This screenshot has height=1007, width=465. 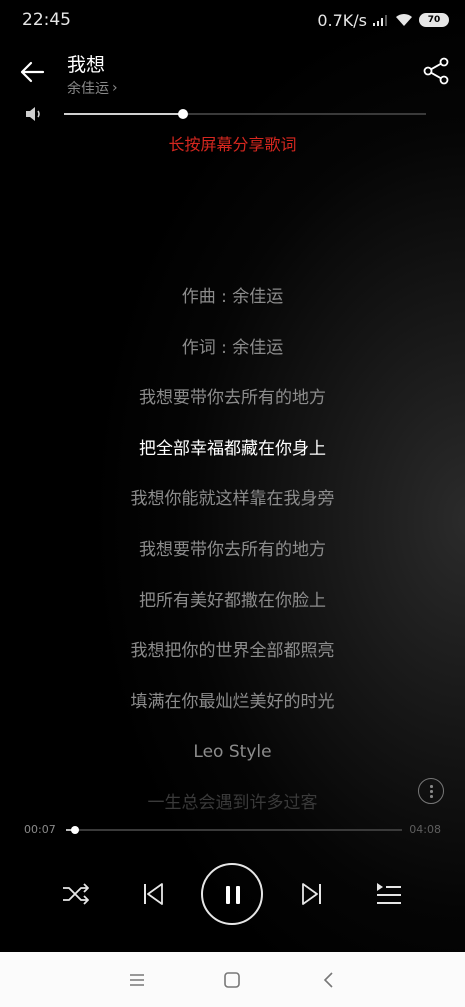 What do you see at coordinates (232, 802) in the screenshot?
I see `lyric-line: 一生总会遇到许多过客` at bounding box center [232, 802].